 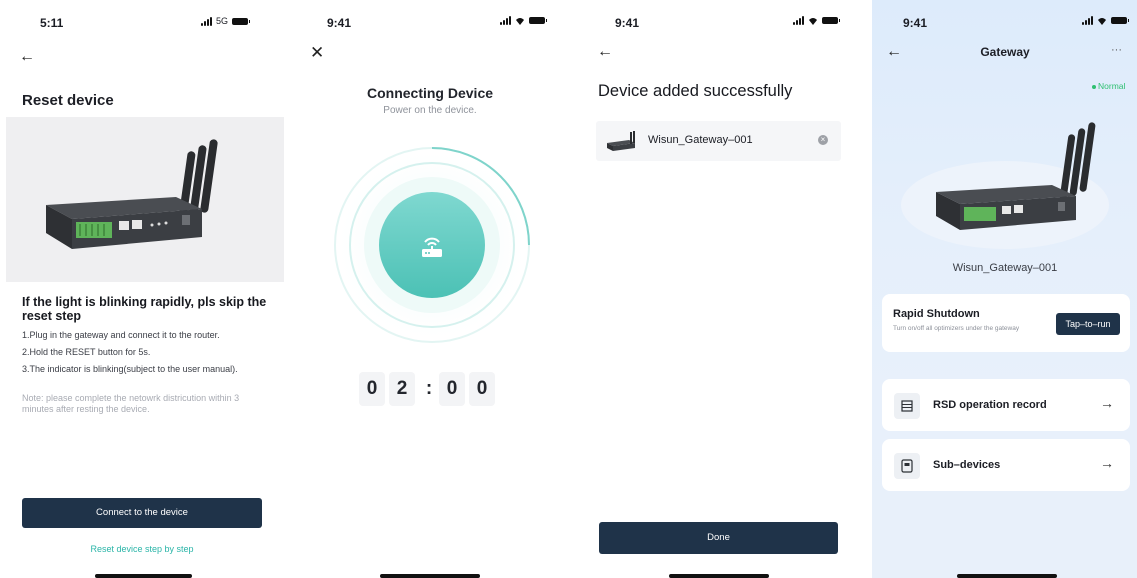 I want to click on gateway-device-name: Wisun_Gateway–001, so click(x=1005, y=268).